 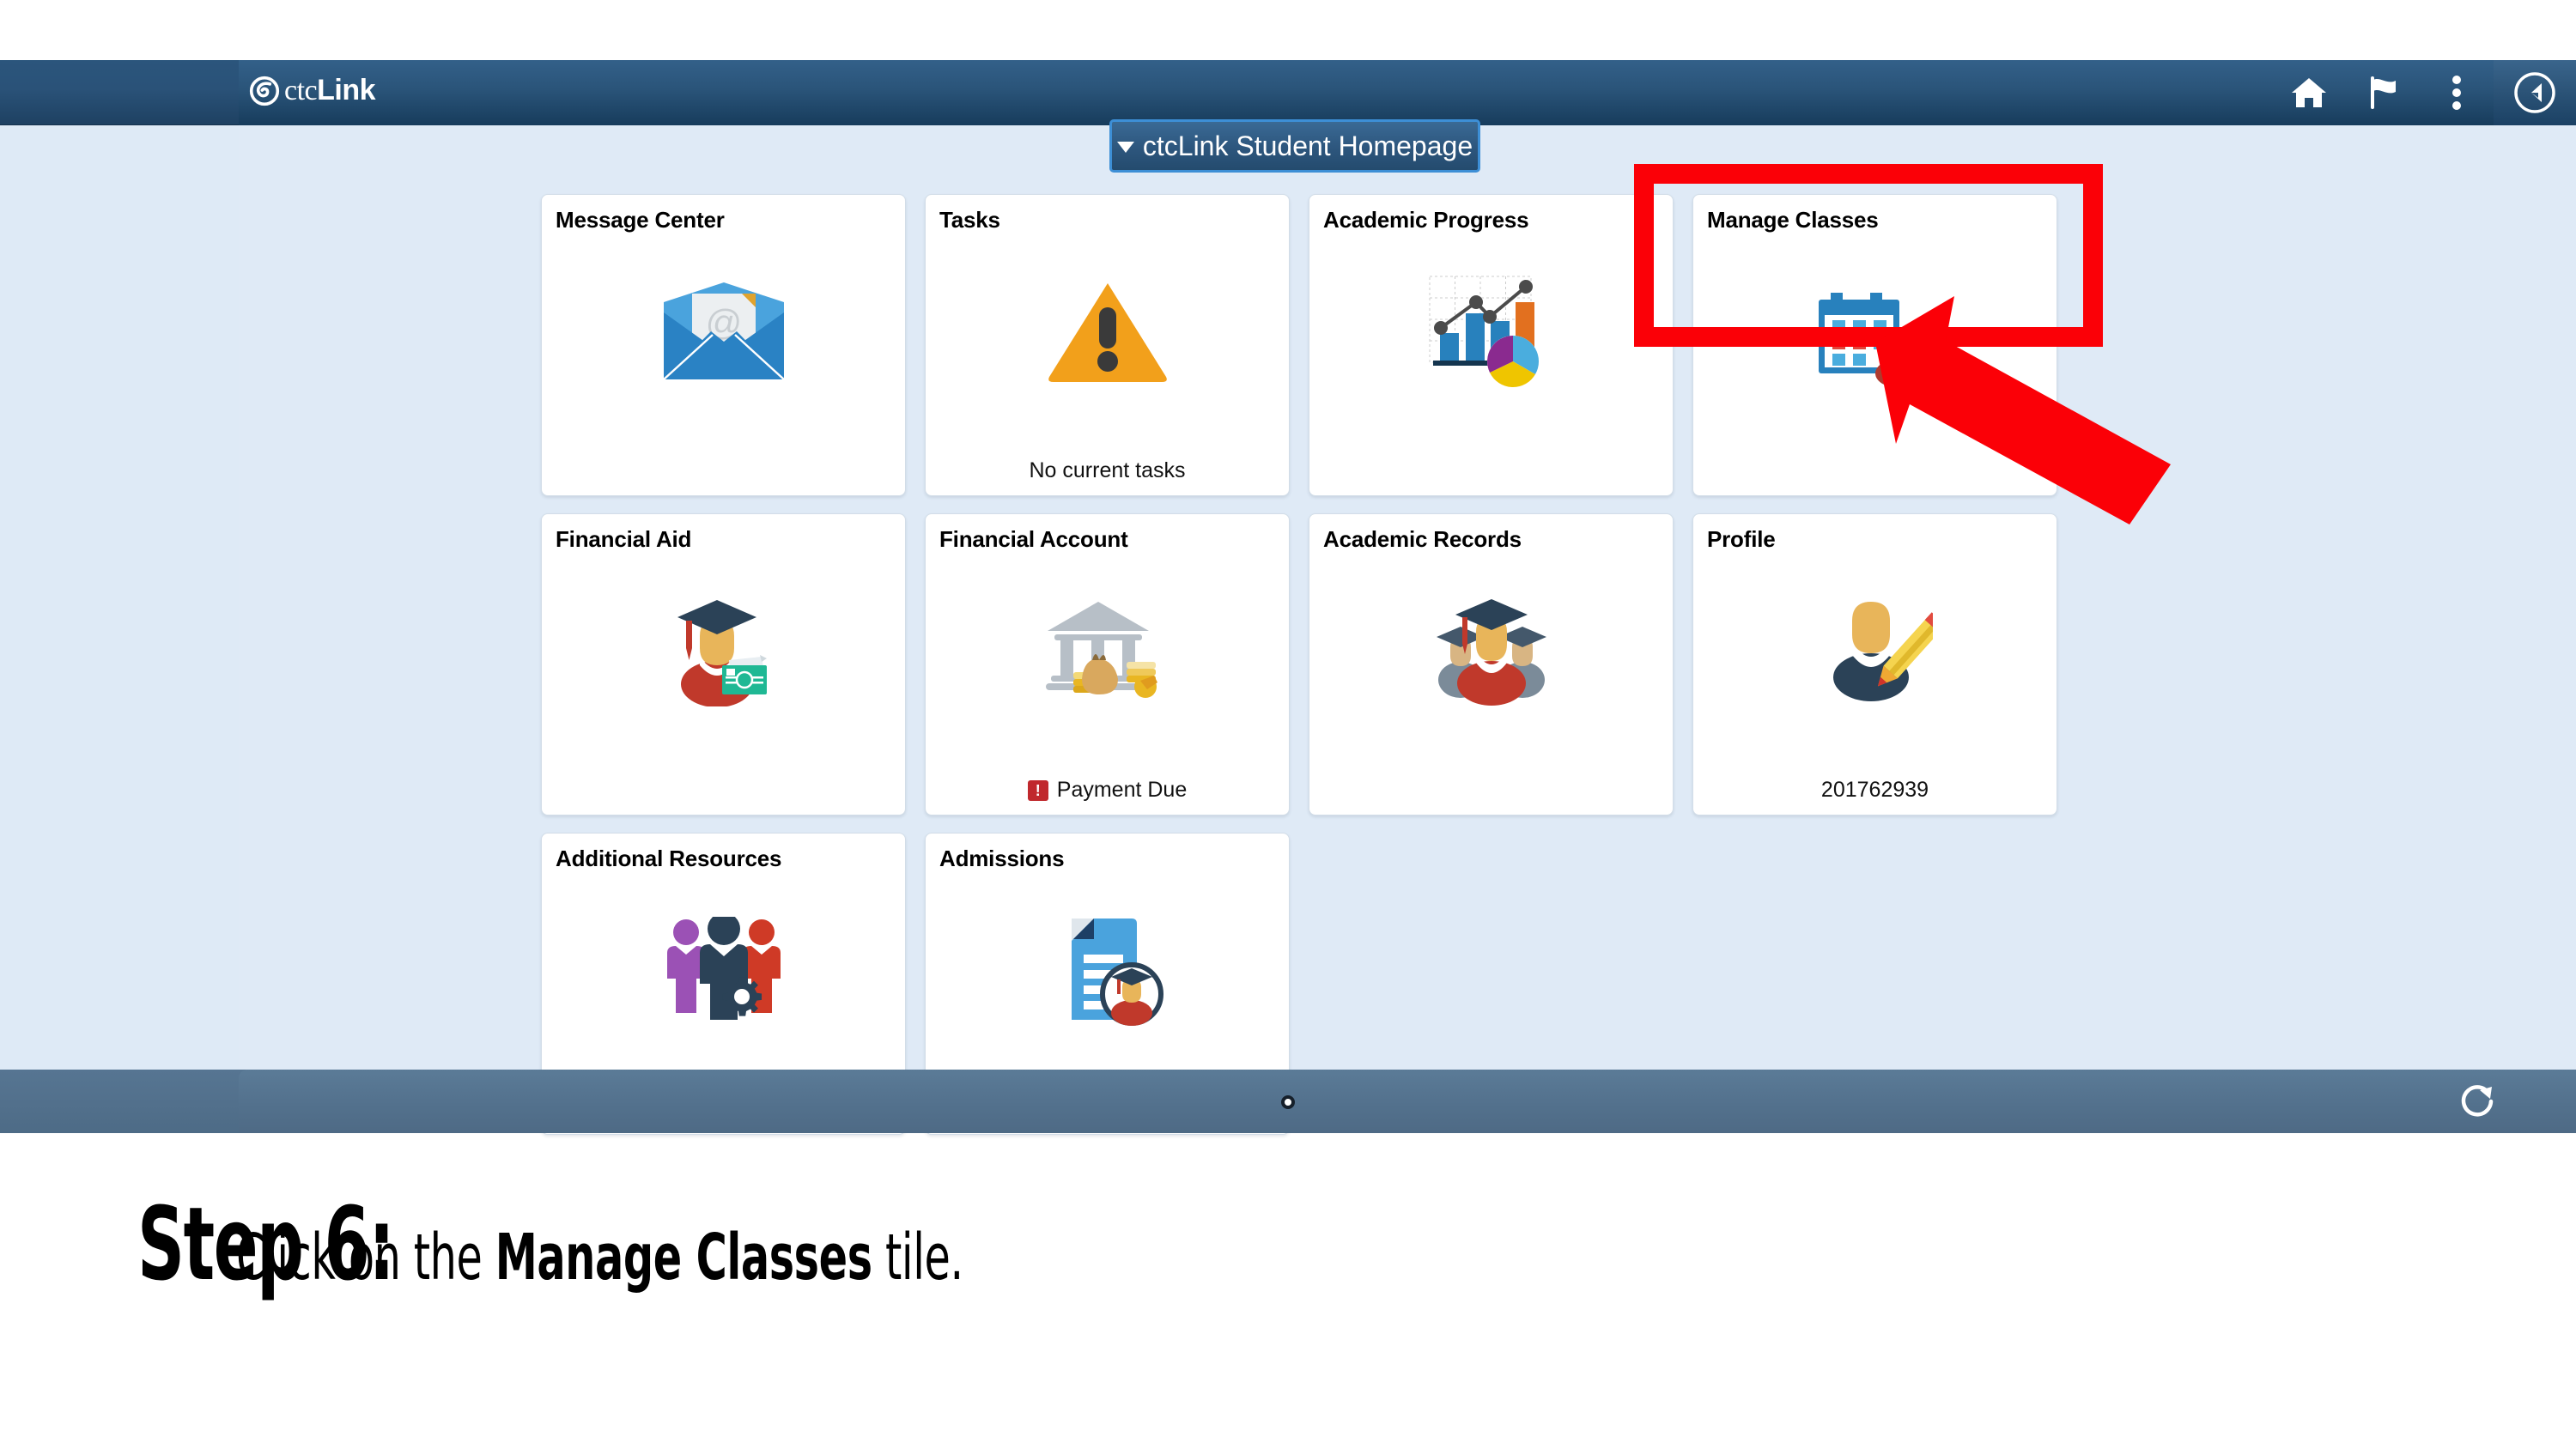 I want to click on tile-financial-aid: Financial Aid, so click(x=724, y=664).